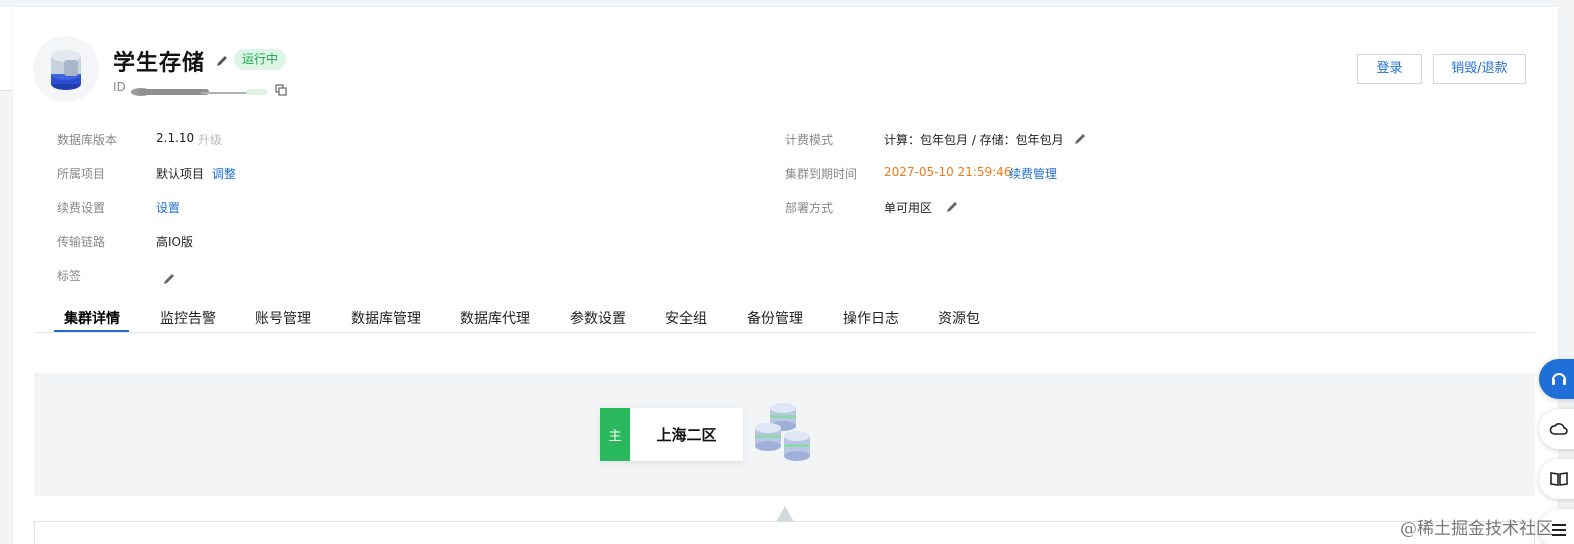 This screenshot has height=544, width=1574. Describe the element at coordinates (81, 208) in the screenshot. I see `renew-setting-label: 续费设置` at that location.